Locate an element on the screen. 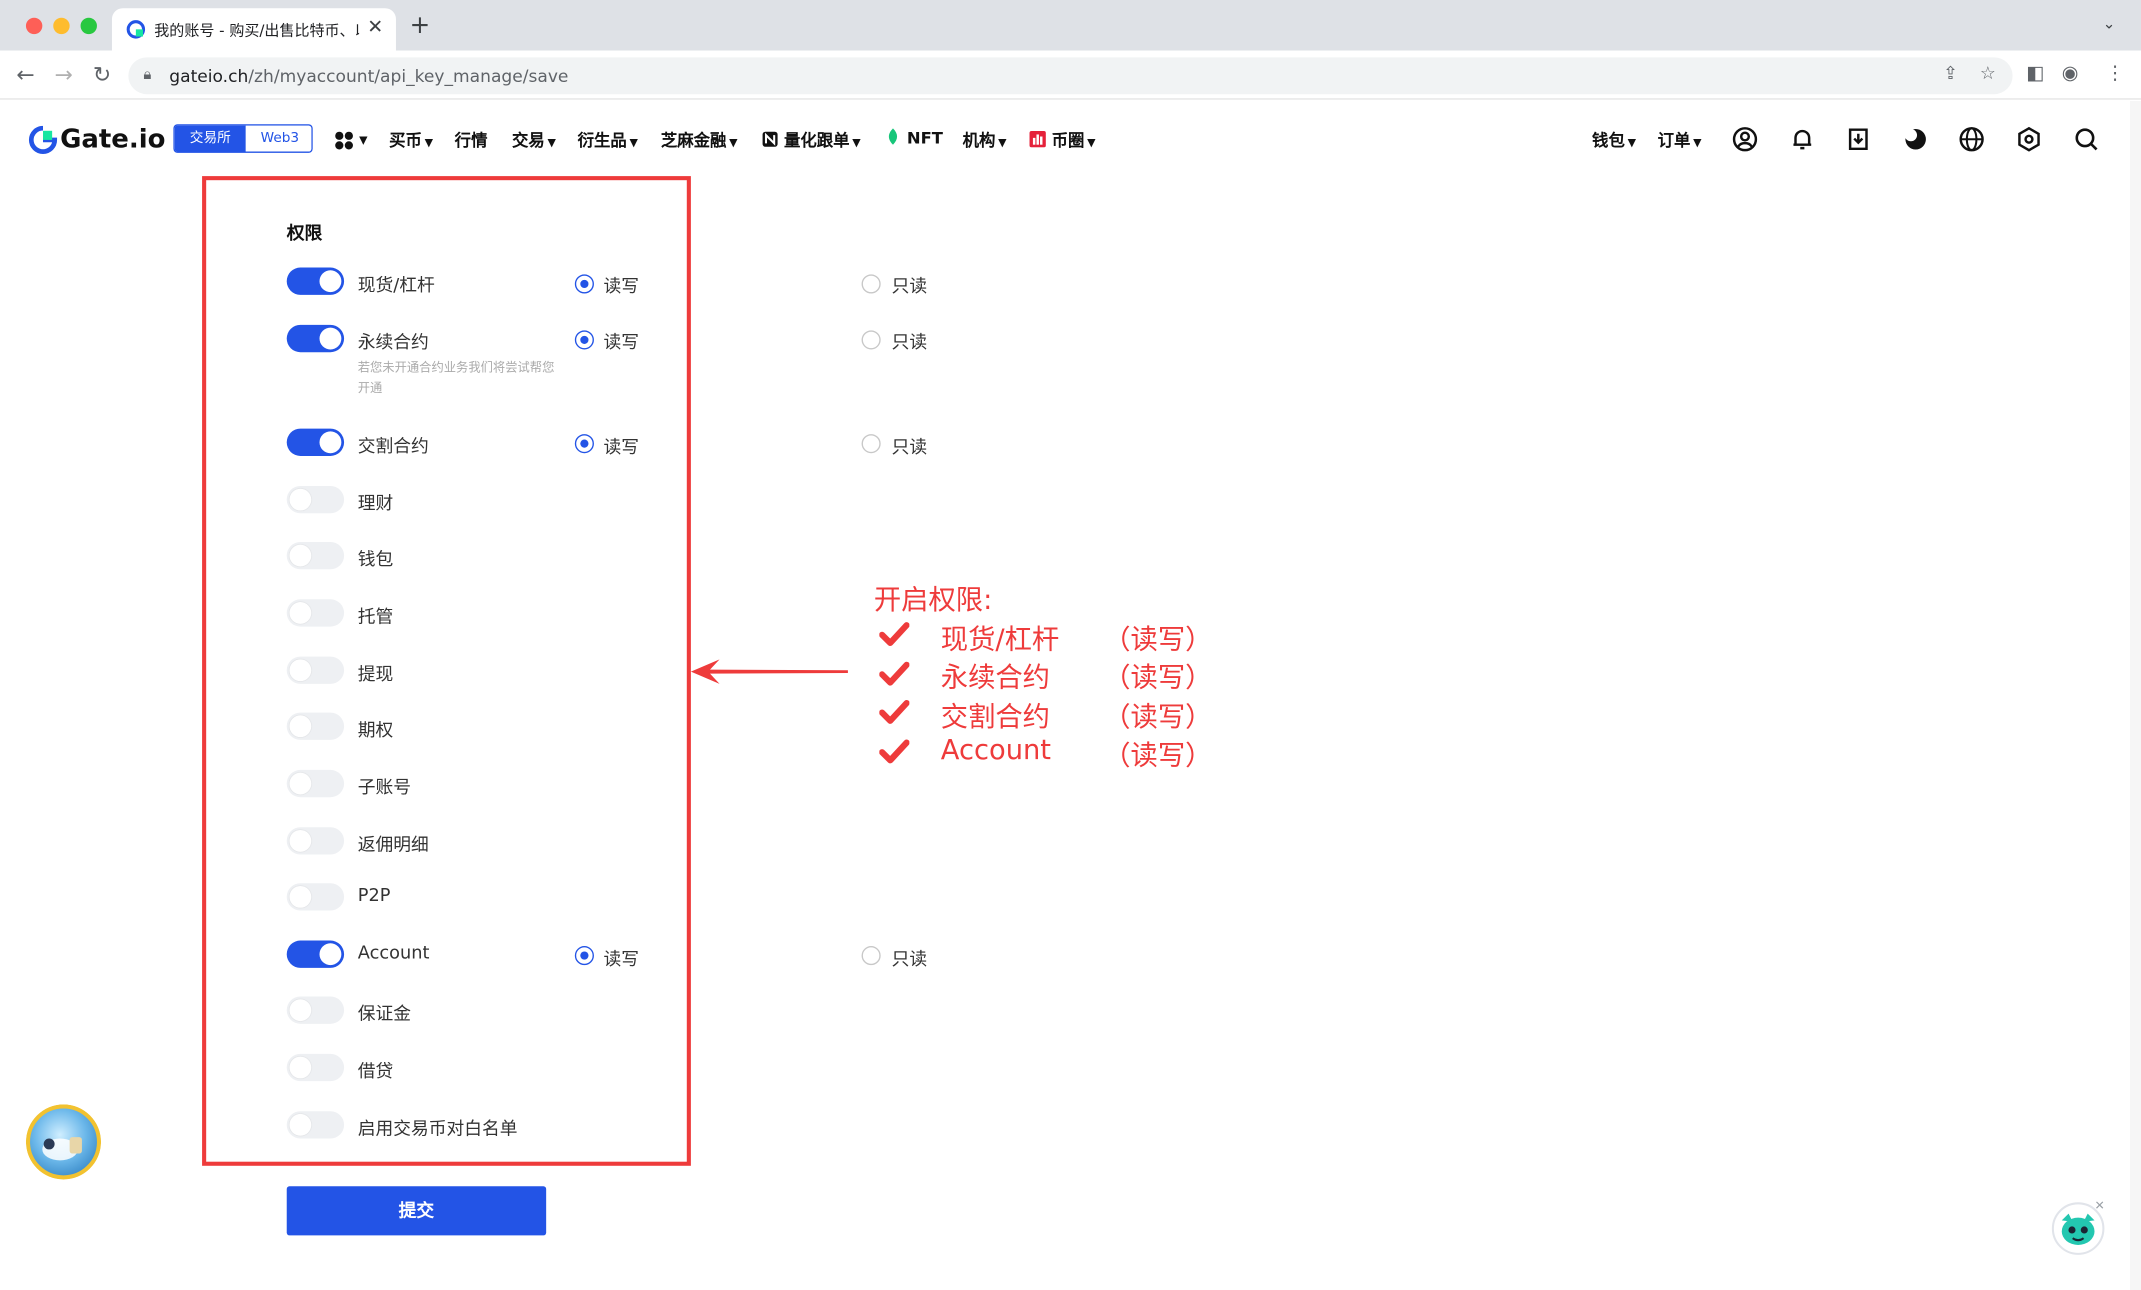 This screenshot has width=2141, height=1290. annotation-item-name: 现货/杠杆 is located at coordinates (1000, 639).